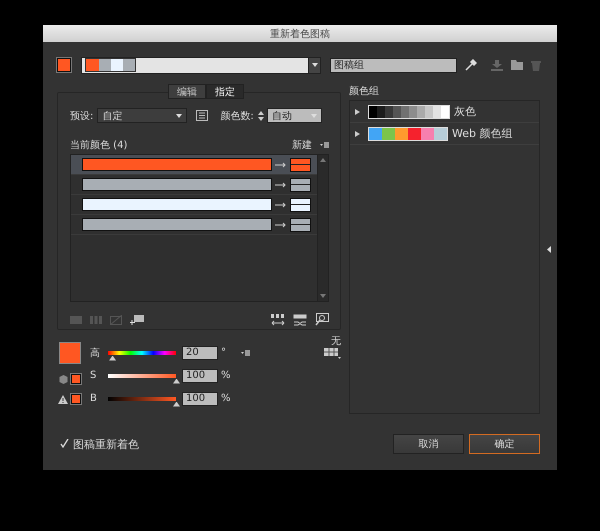 Image resolution: width=600 pixels, height=531 pixels. What do you see at coordinates (260, 116) in the screenshot?
I see `stepper-icon` at bounding box center [260, 116].